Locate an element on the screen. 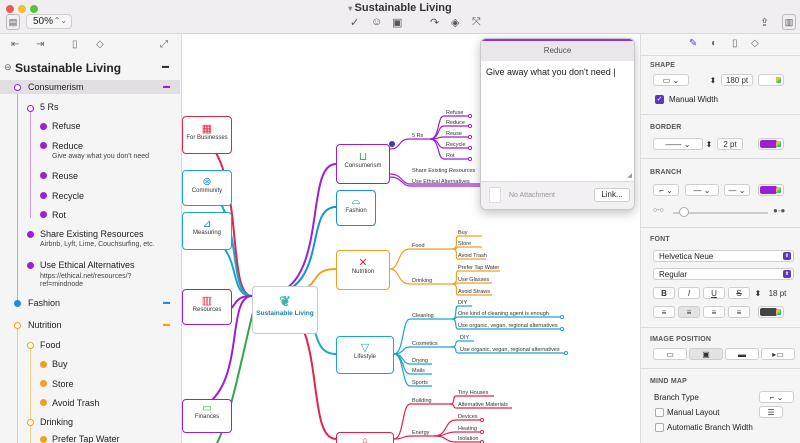  branch-type-select: ⌐ ⌄ is located at coordinates (776, 397).